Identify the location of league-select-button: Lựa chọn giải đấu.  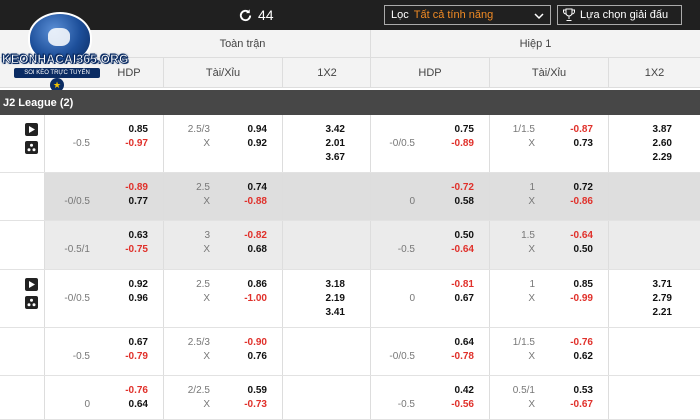
(619, 15).